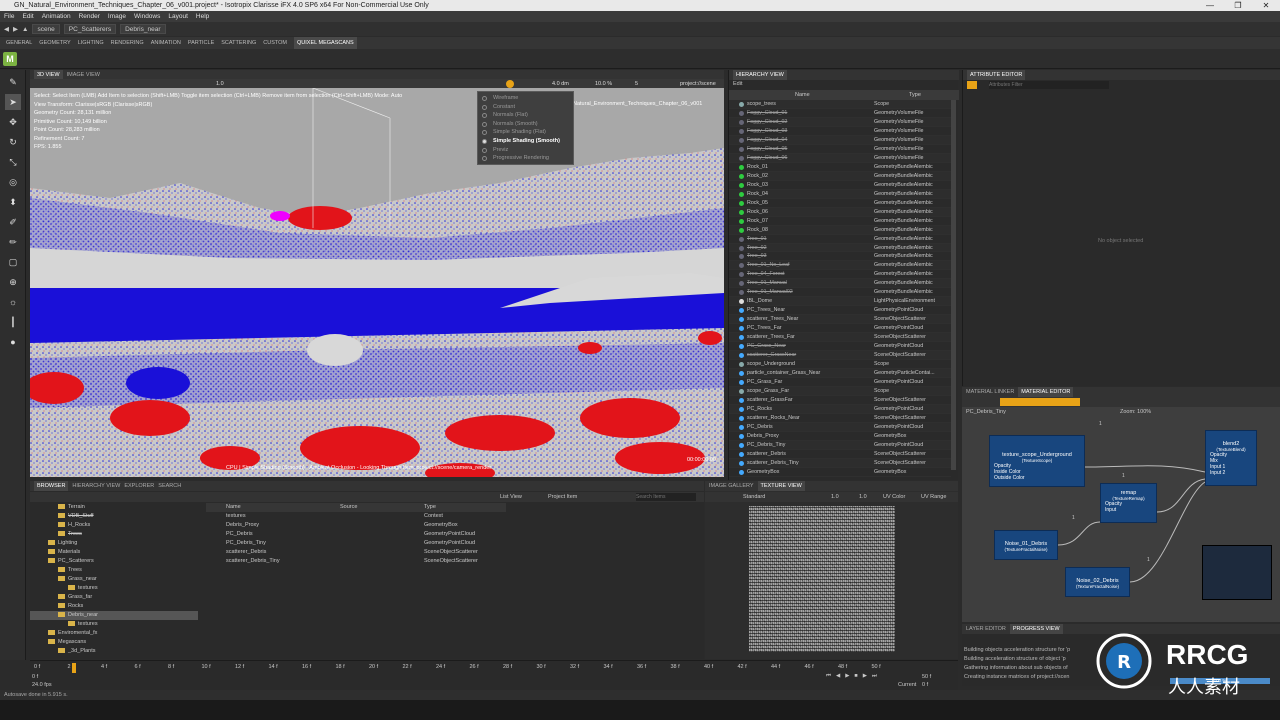 The height and width of the screenshot is (720, 1280). I want to click on hierarchy-row: PC_Trees_Far GeometryPointCloud, so click(840, 329).